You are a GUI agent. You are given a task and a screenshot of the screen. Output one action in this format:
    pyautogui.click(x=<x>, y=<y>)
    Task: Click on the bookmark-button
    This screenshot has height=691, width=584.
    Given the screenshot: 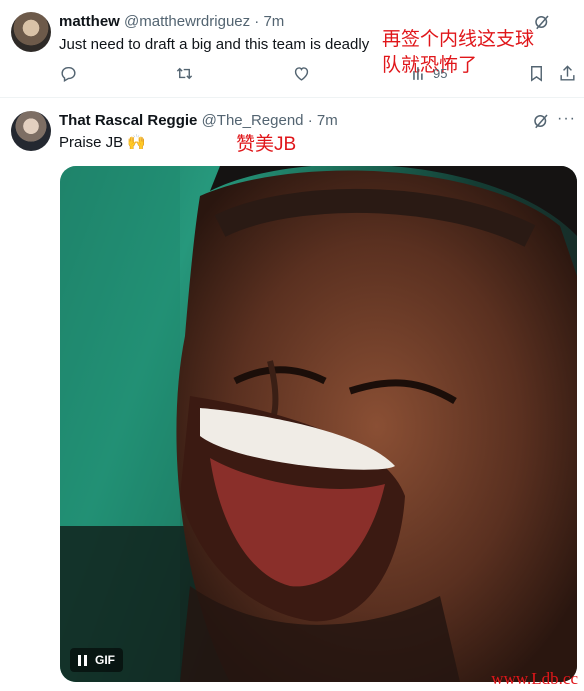 What is the action you would take?
    pyautogui.click(x=536, y=73)
    